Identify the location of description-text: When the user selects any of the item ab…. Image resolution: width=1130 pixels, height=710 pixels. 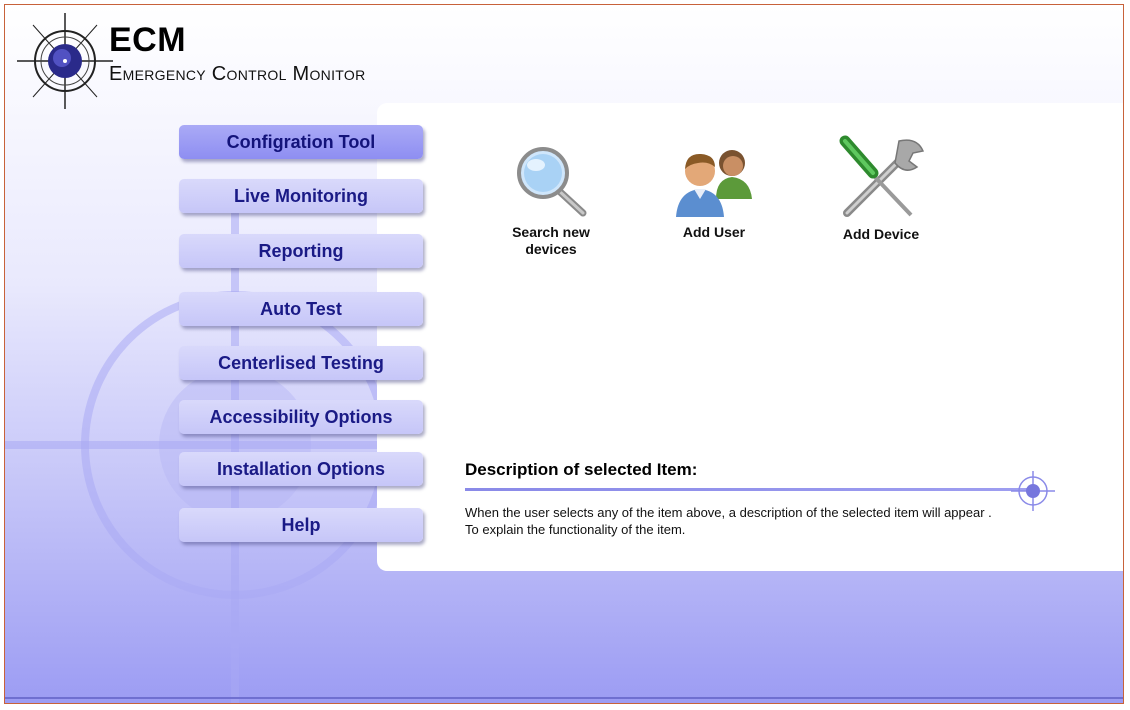
(765, 521).